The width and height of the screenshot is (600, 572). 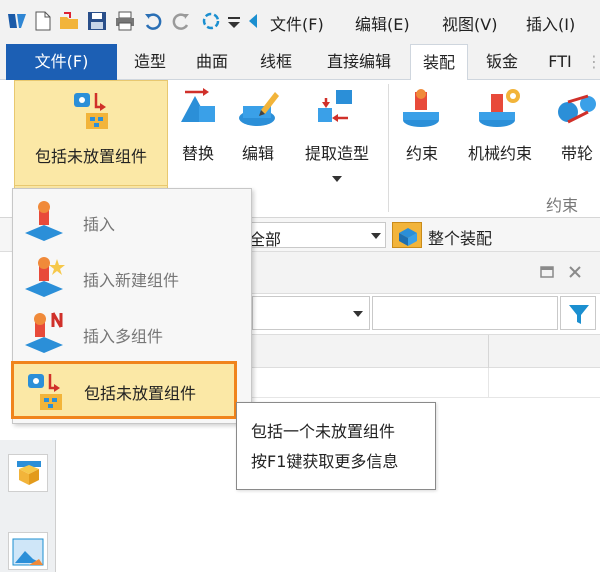 I want to click on left-tool-strip, so click(x=28, y=506).